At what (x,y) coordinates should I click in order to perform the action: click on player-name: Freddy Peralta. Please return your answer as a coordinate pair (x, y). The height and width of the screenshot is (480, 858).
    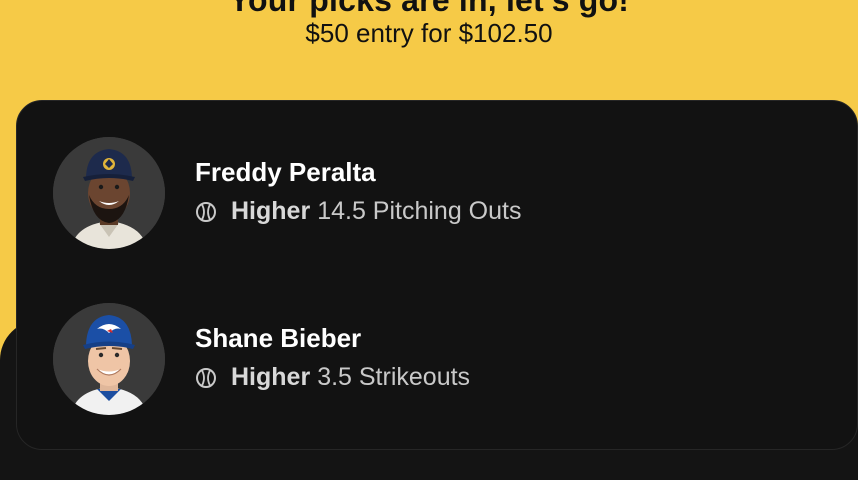
    Looking at the image, I should click on (285, 172).